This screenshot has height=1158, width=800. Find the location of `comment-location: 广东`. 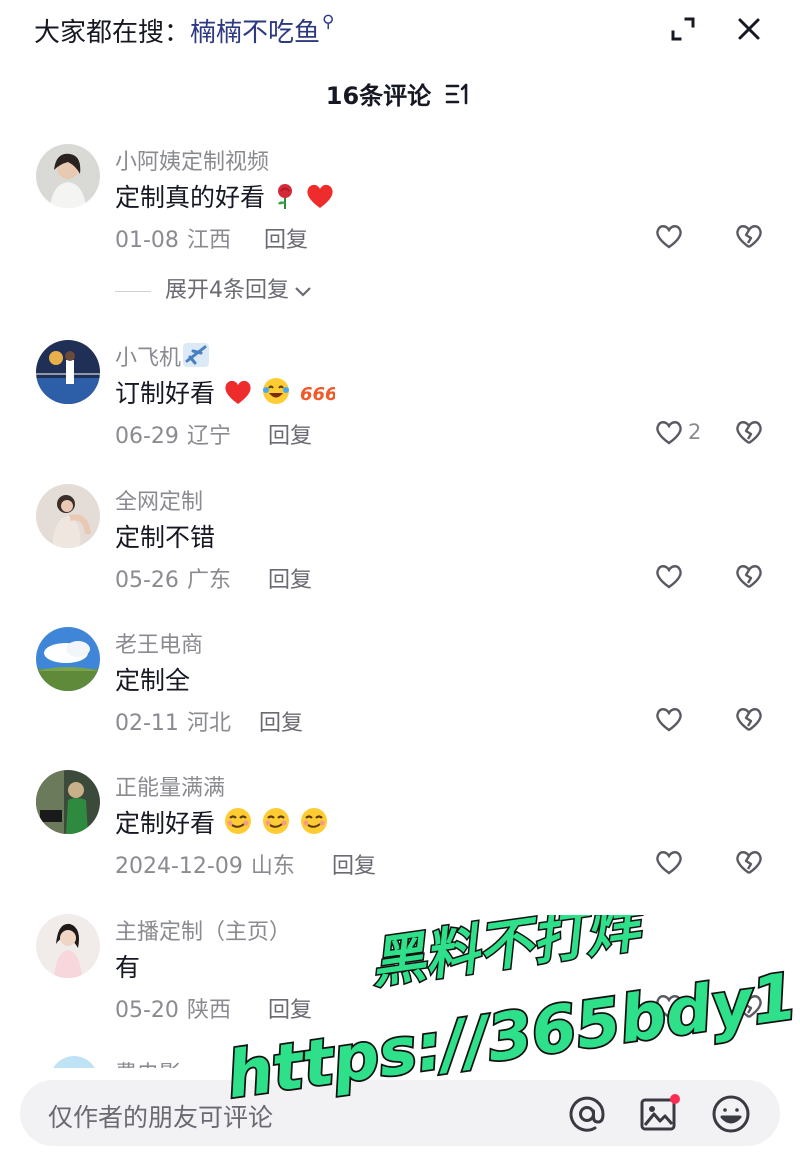

comment-location: 广东 is located at coordinates (208, 580).